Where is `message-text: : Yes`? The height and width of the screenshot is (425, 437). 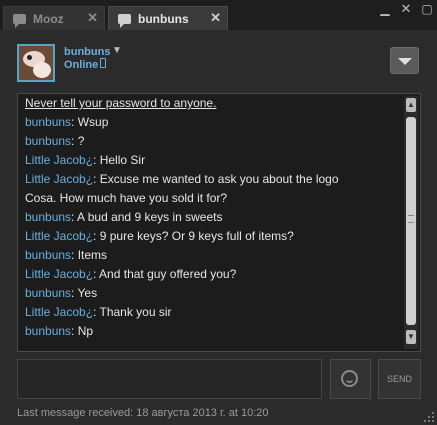 message-text: : Yes is located at coordinates (84, 293).